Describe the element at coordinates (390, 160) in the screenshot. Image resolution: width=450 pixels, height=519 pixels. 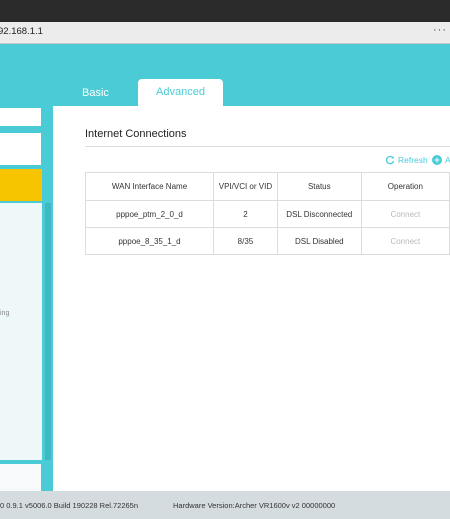
I see `refresh-icon` at that location.